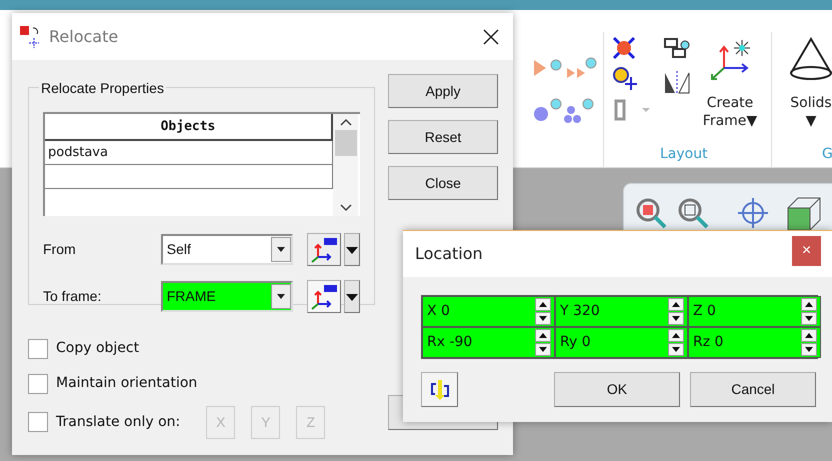  What do you see at coordinates (809, 59) in the screenshot?
I see `cone-icon` at bounding box center [809, 59].